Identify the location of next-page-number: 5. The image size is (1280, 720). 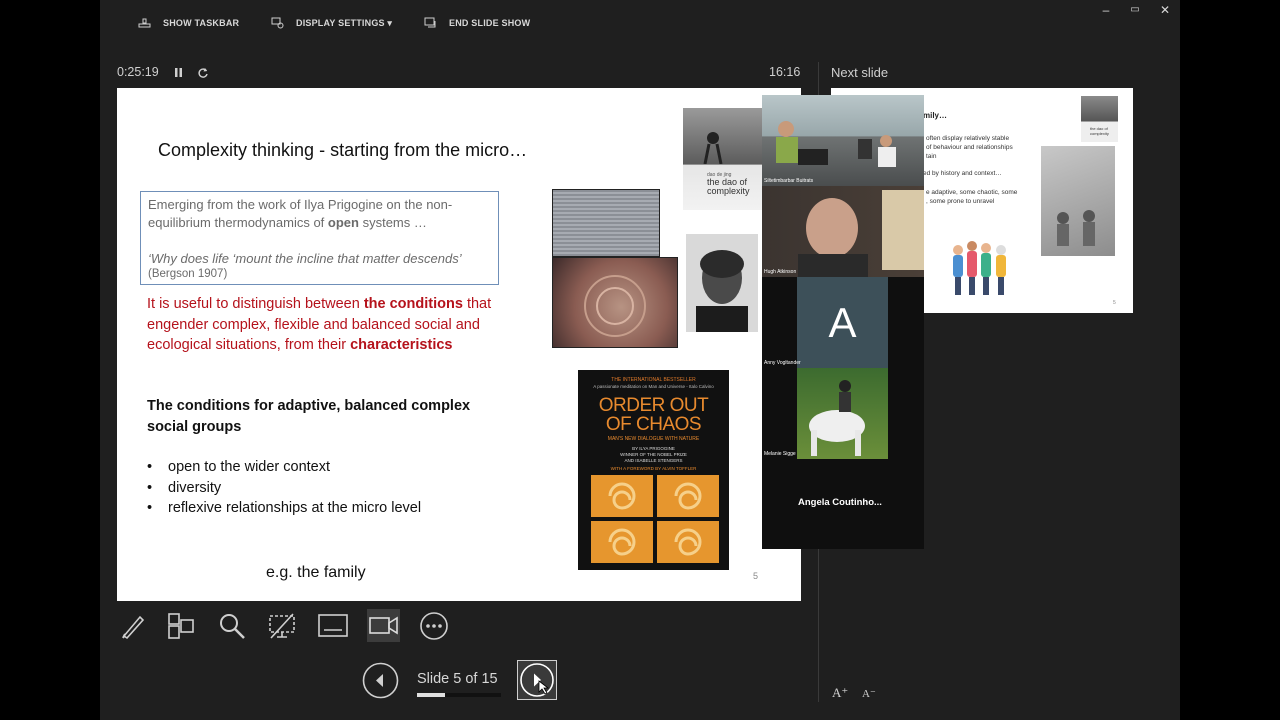
(1114, 303).